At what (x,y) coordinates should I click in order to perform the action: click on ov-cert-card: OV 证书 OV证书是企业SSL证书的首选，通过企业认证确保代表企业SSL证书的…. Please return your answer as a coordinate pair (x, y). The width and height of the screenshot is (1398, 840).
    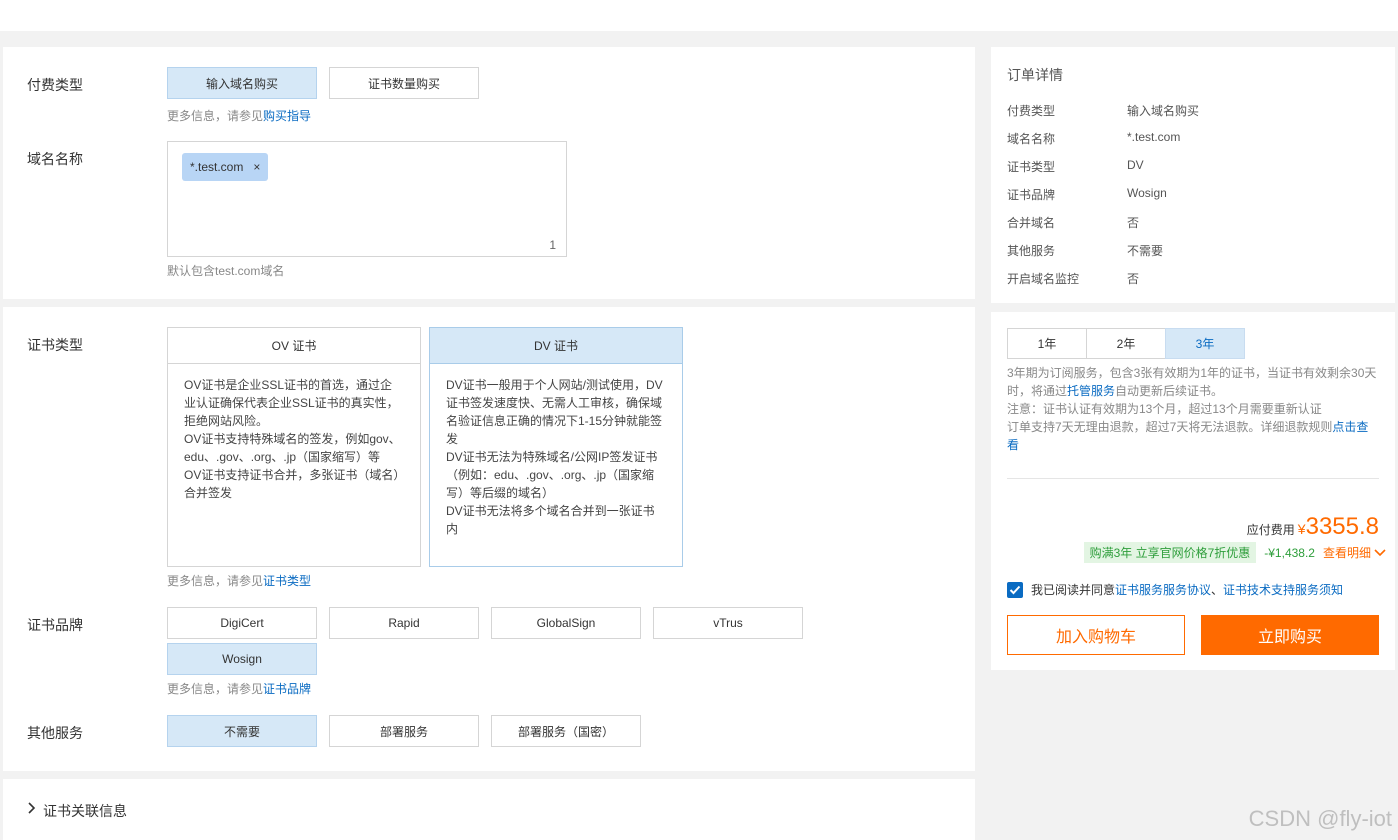
    Looking at the image, I should click on (294, 447).